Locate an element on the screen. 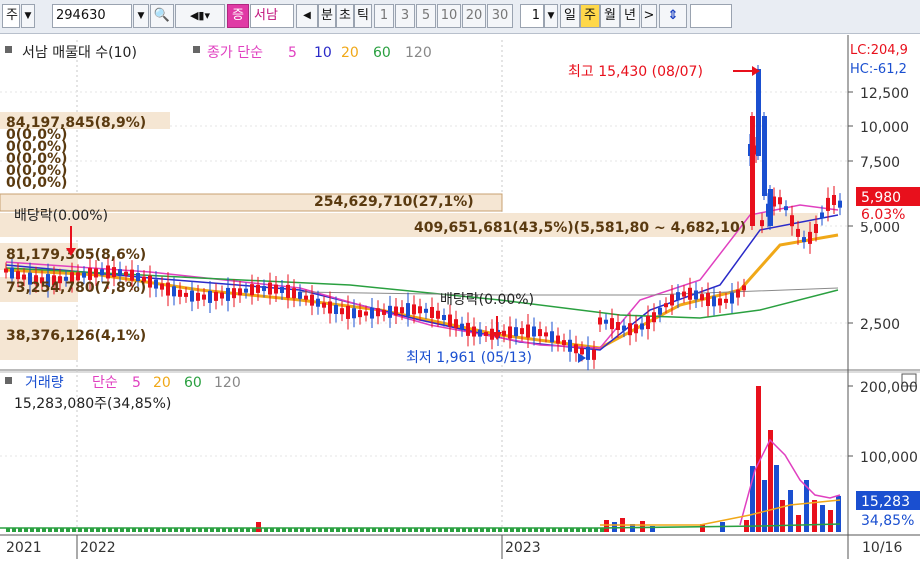 Image resolution: width=920 pixels, height=563 pixels. extra-input is located at coordinates (711, 16).